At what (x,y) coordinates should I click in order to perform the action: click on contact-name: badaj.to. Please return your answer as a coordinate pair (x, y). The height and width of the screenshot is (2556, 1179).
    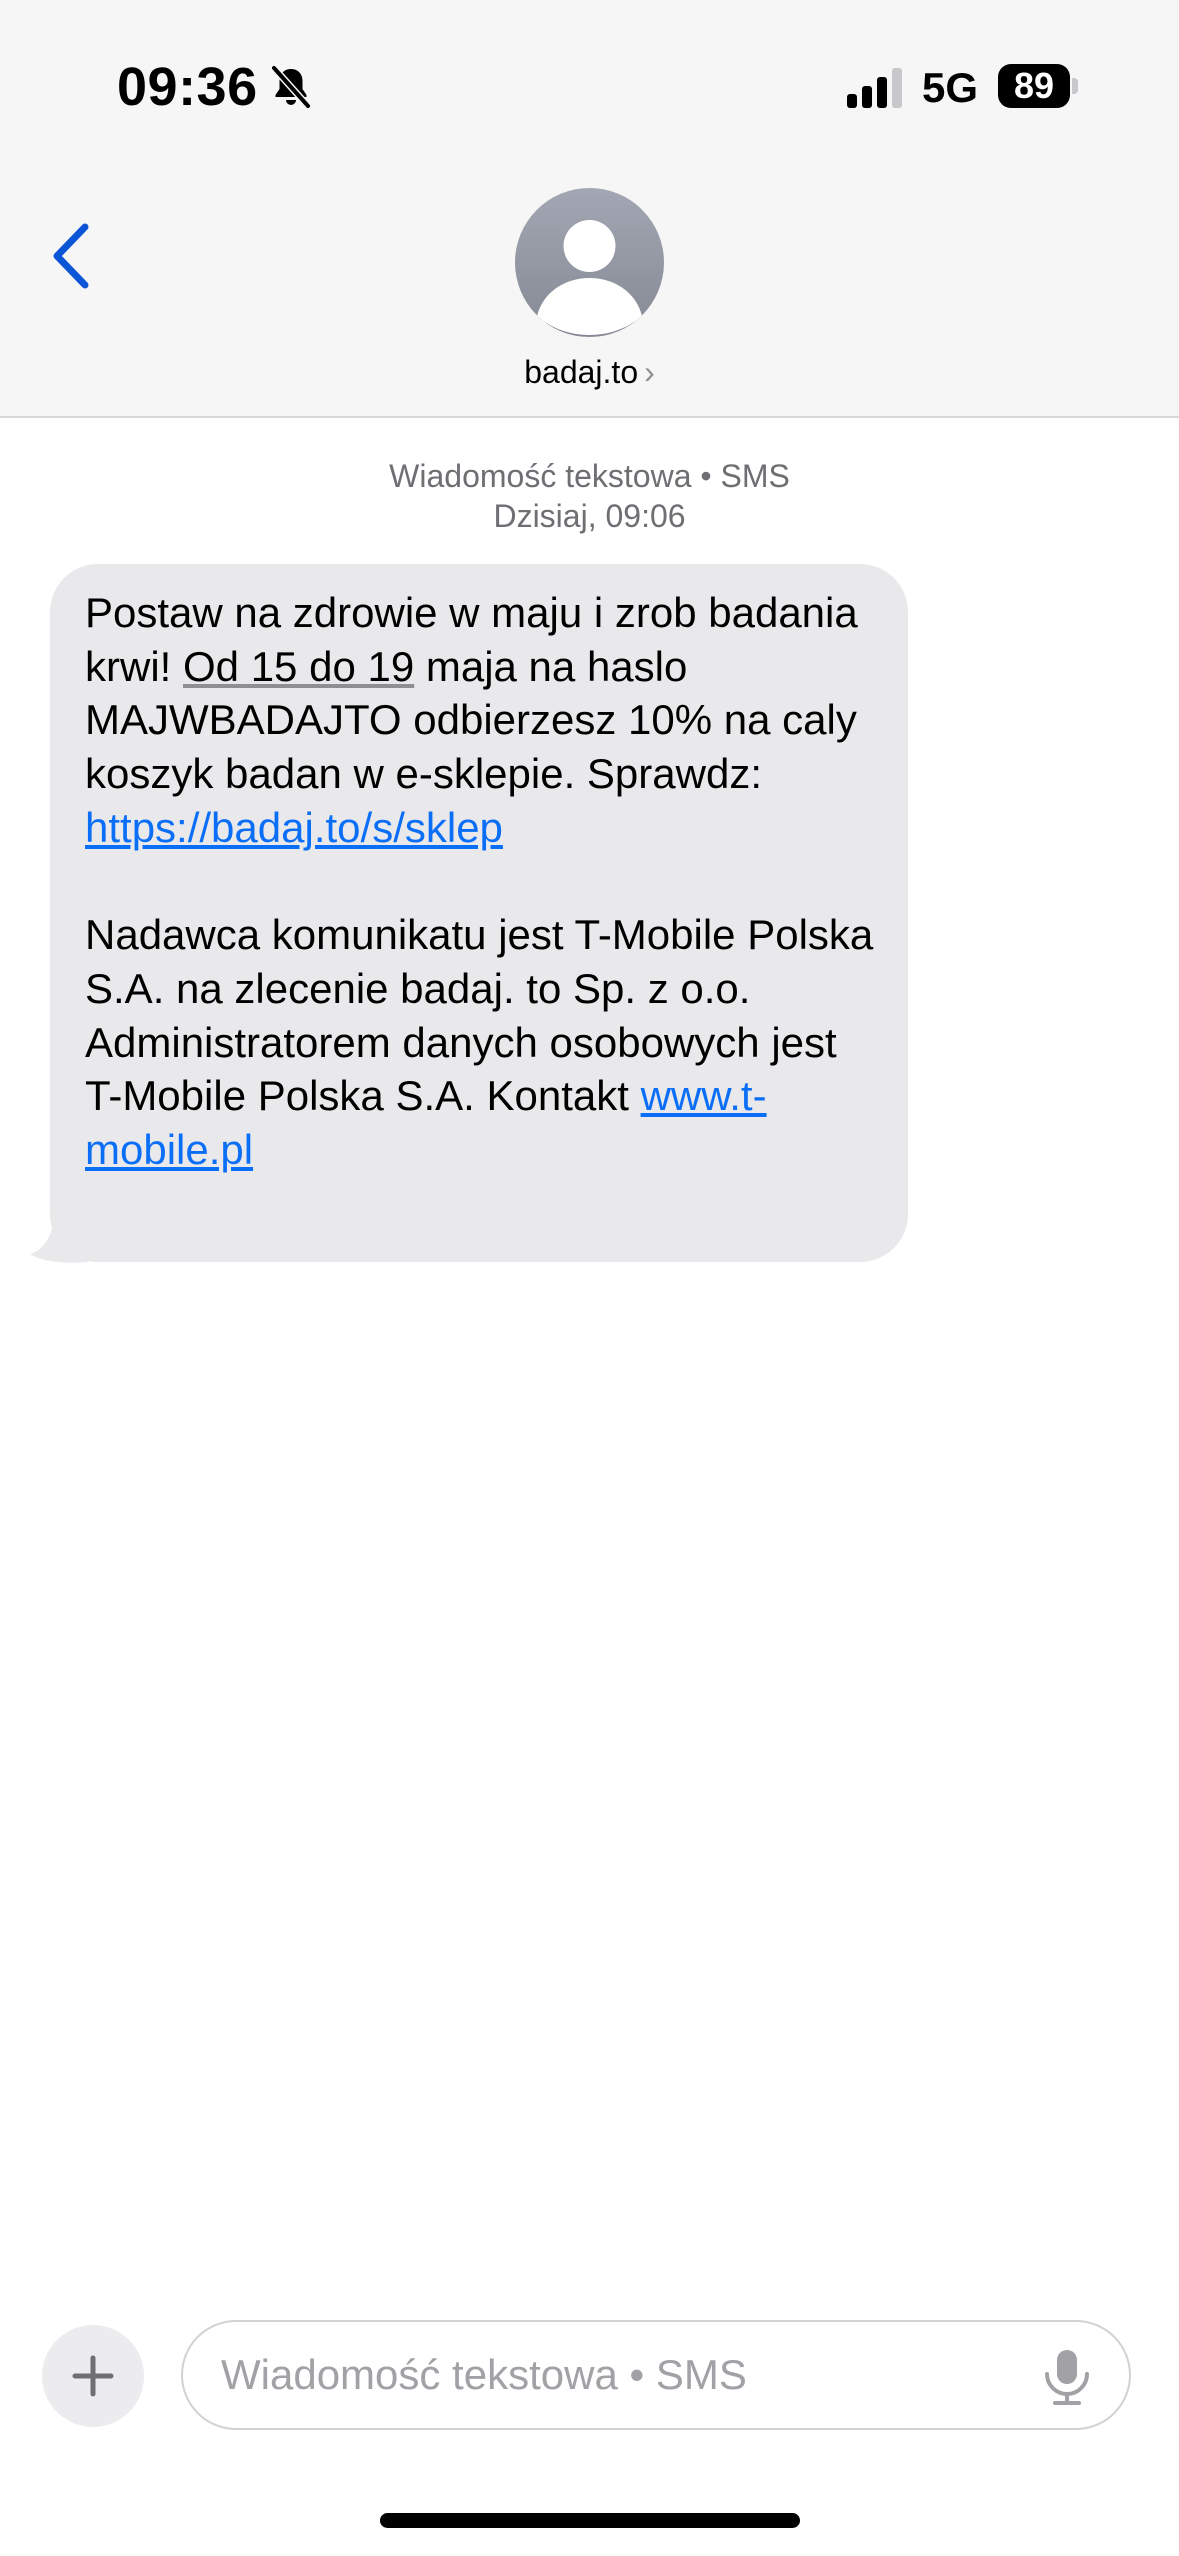
    Looking at the image, I should click on (581, 372).